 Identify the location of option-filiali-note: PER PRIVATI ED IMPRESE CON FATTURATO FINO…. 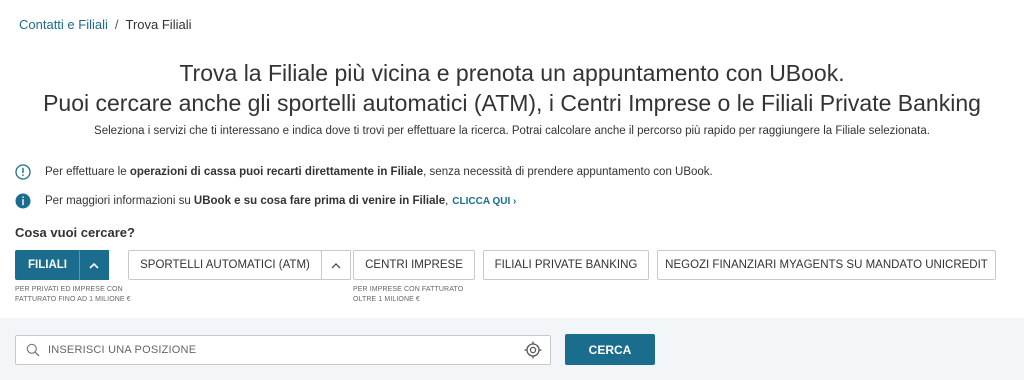
(73, 294).